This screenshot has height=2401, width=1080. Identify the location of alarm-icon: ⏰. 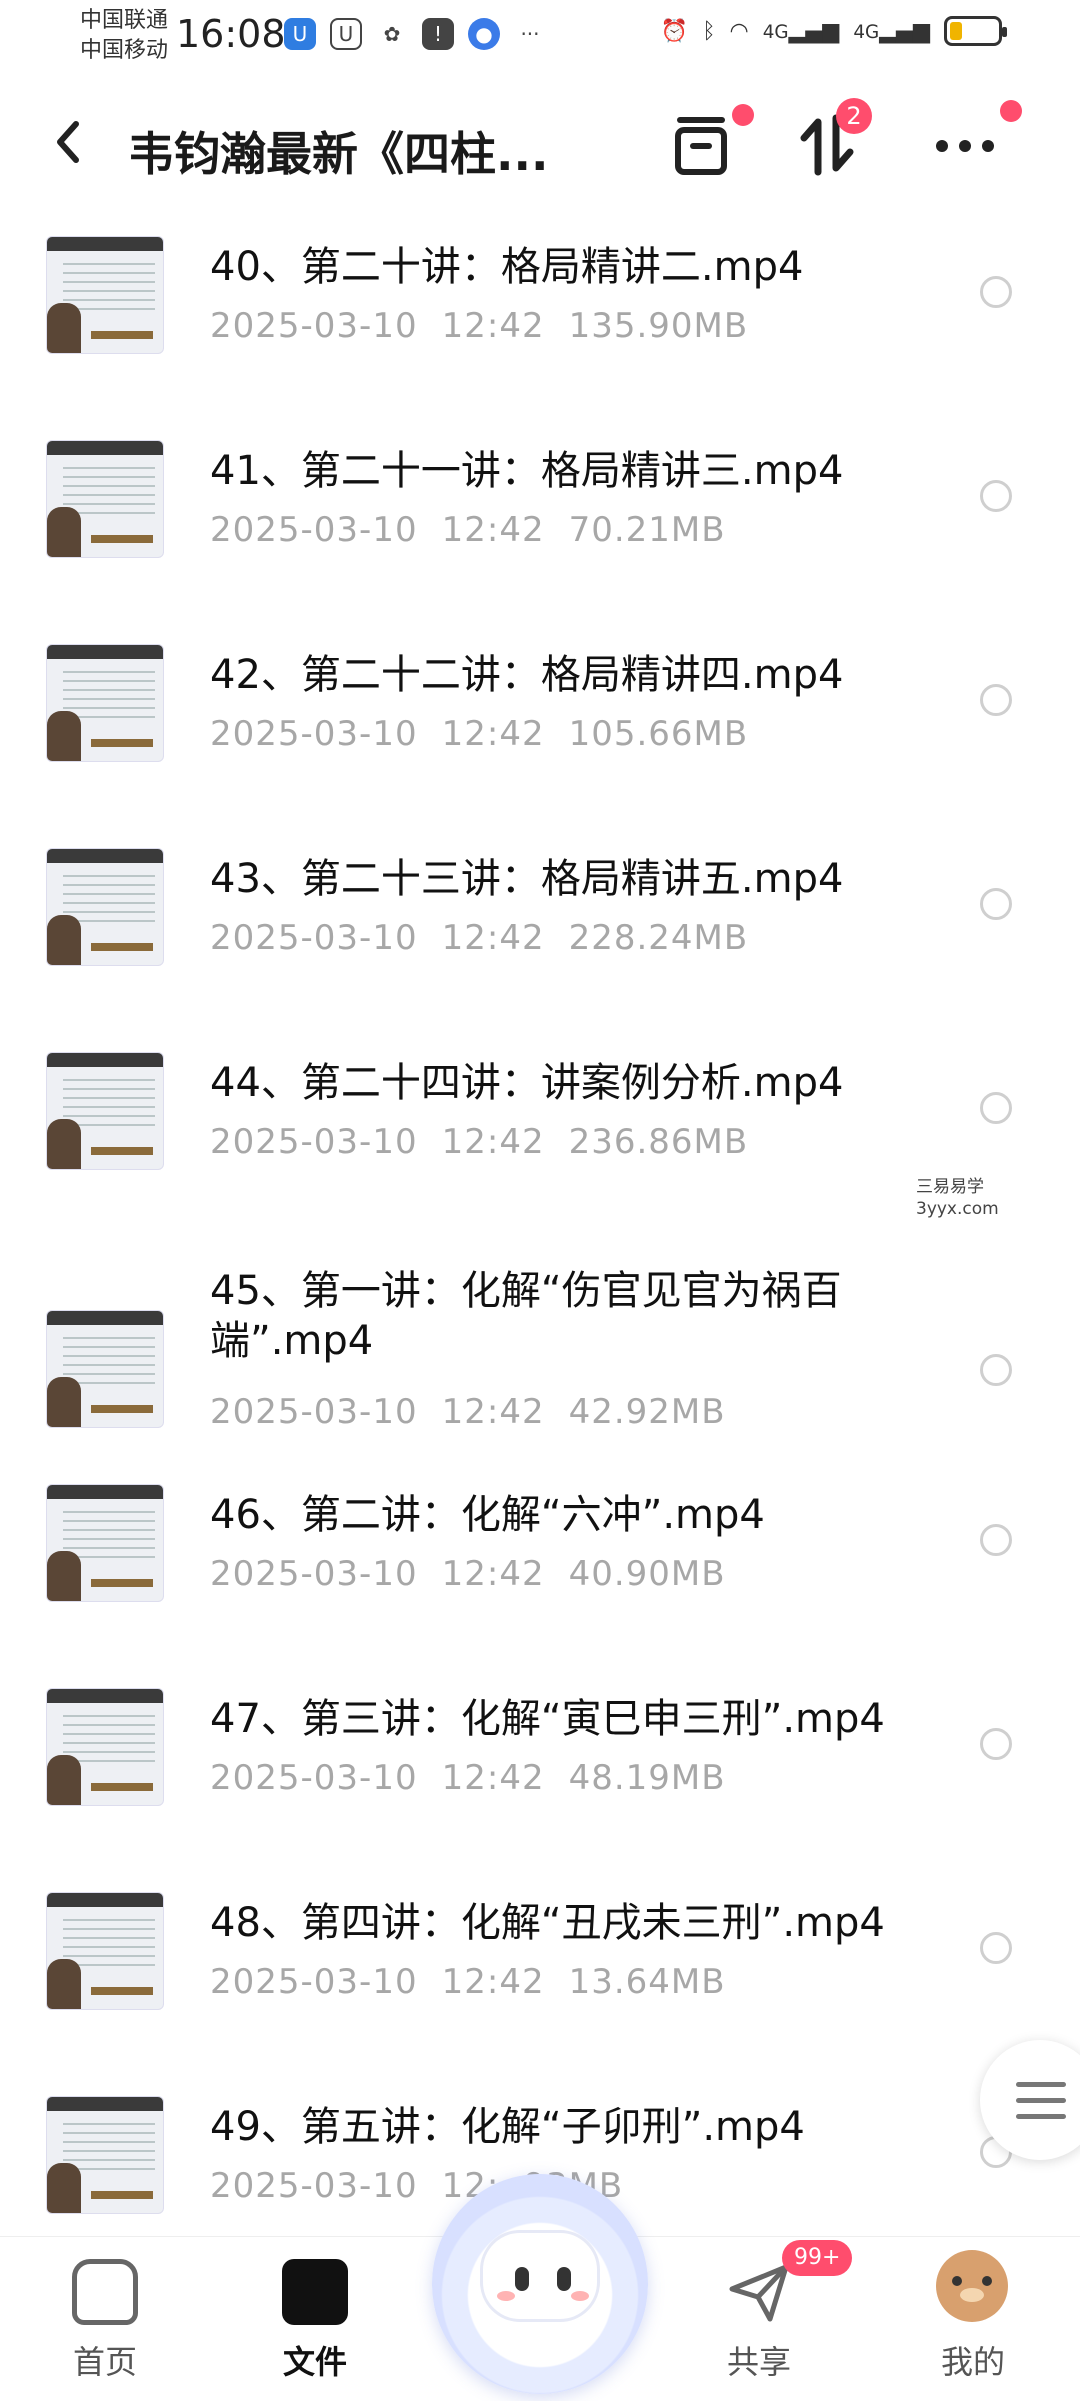
(674, 31).